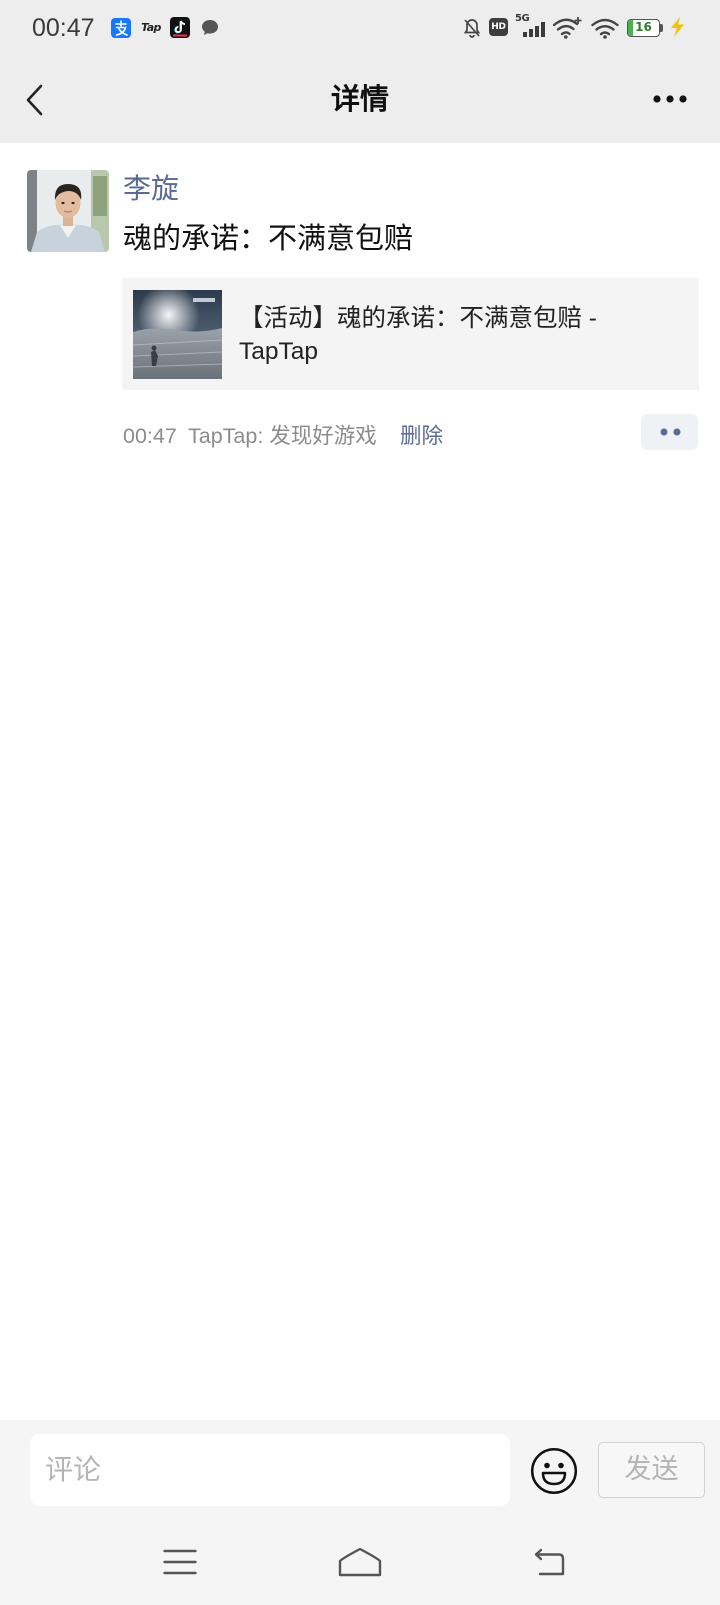 The height and width of the screenshot is (1605, 720). Describe the element at coordinates (360, 28) in the screenshot. I see `status-bar: 00:47 Tap HD 5G 16` at that location.